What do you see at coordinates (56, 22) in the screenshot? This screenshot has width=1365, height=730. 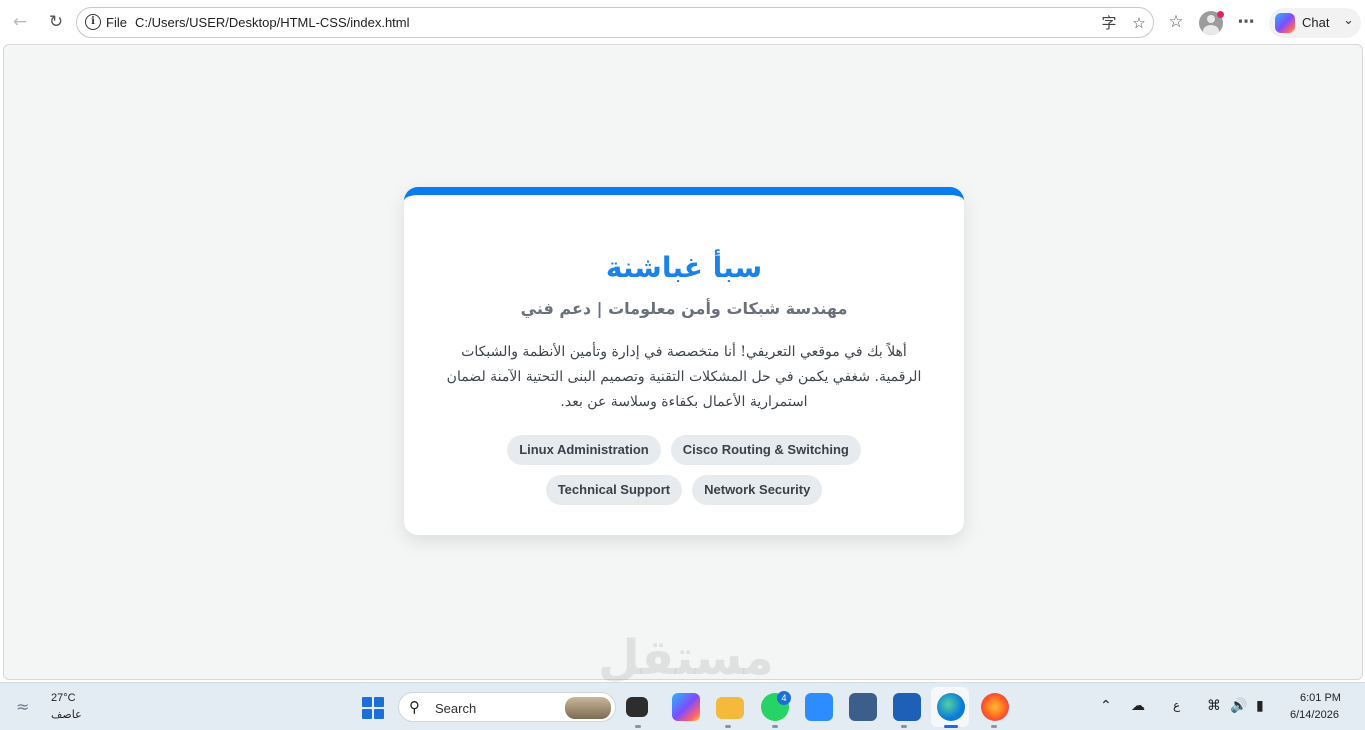 I see `refresh-icon: ↻` at bounding box center [56, 22].